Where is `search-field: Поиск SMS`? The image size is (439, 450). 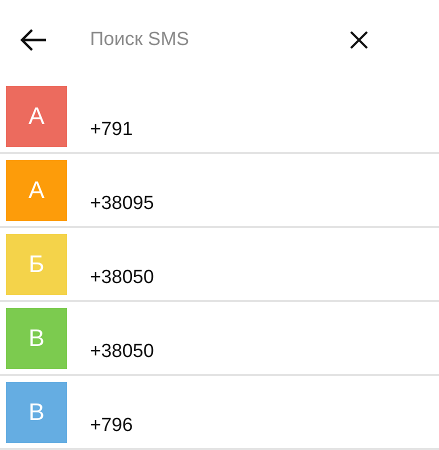 search-field: Поиск SMS is located at coordinates (203, 40).